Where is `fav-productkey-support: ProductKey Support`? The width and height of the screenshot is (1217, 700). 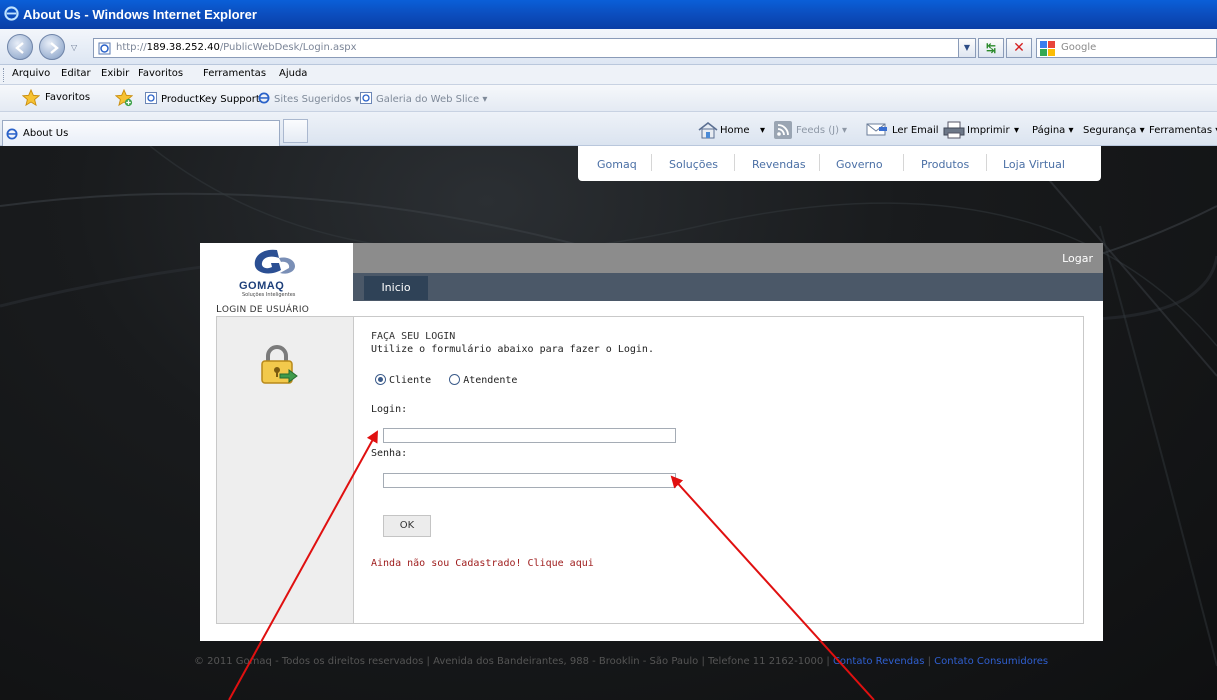 fav-productkey-support: ProductKey Support is located at coordinates (202, 98).